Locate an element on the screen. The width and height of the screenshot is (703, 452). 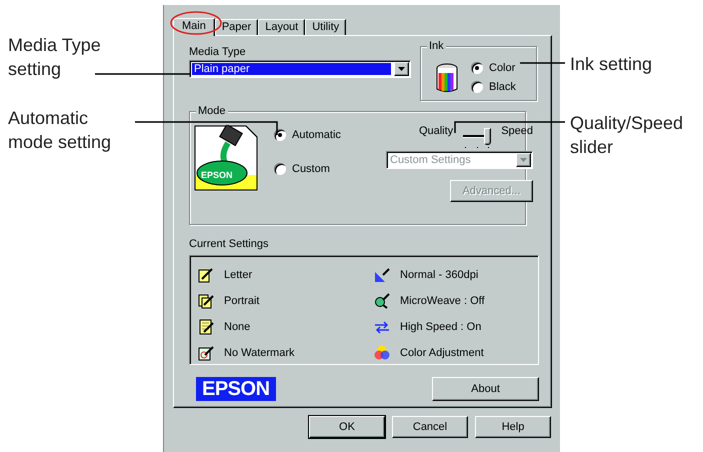
radio-label: Automatic is located at coordinates (316, 135).